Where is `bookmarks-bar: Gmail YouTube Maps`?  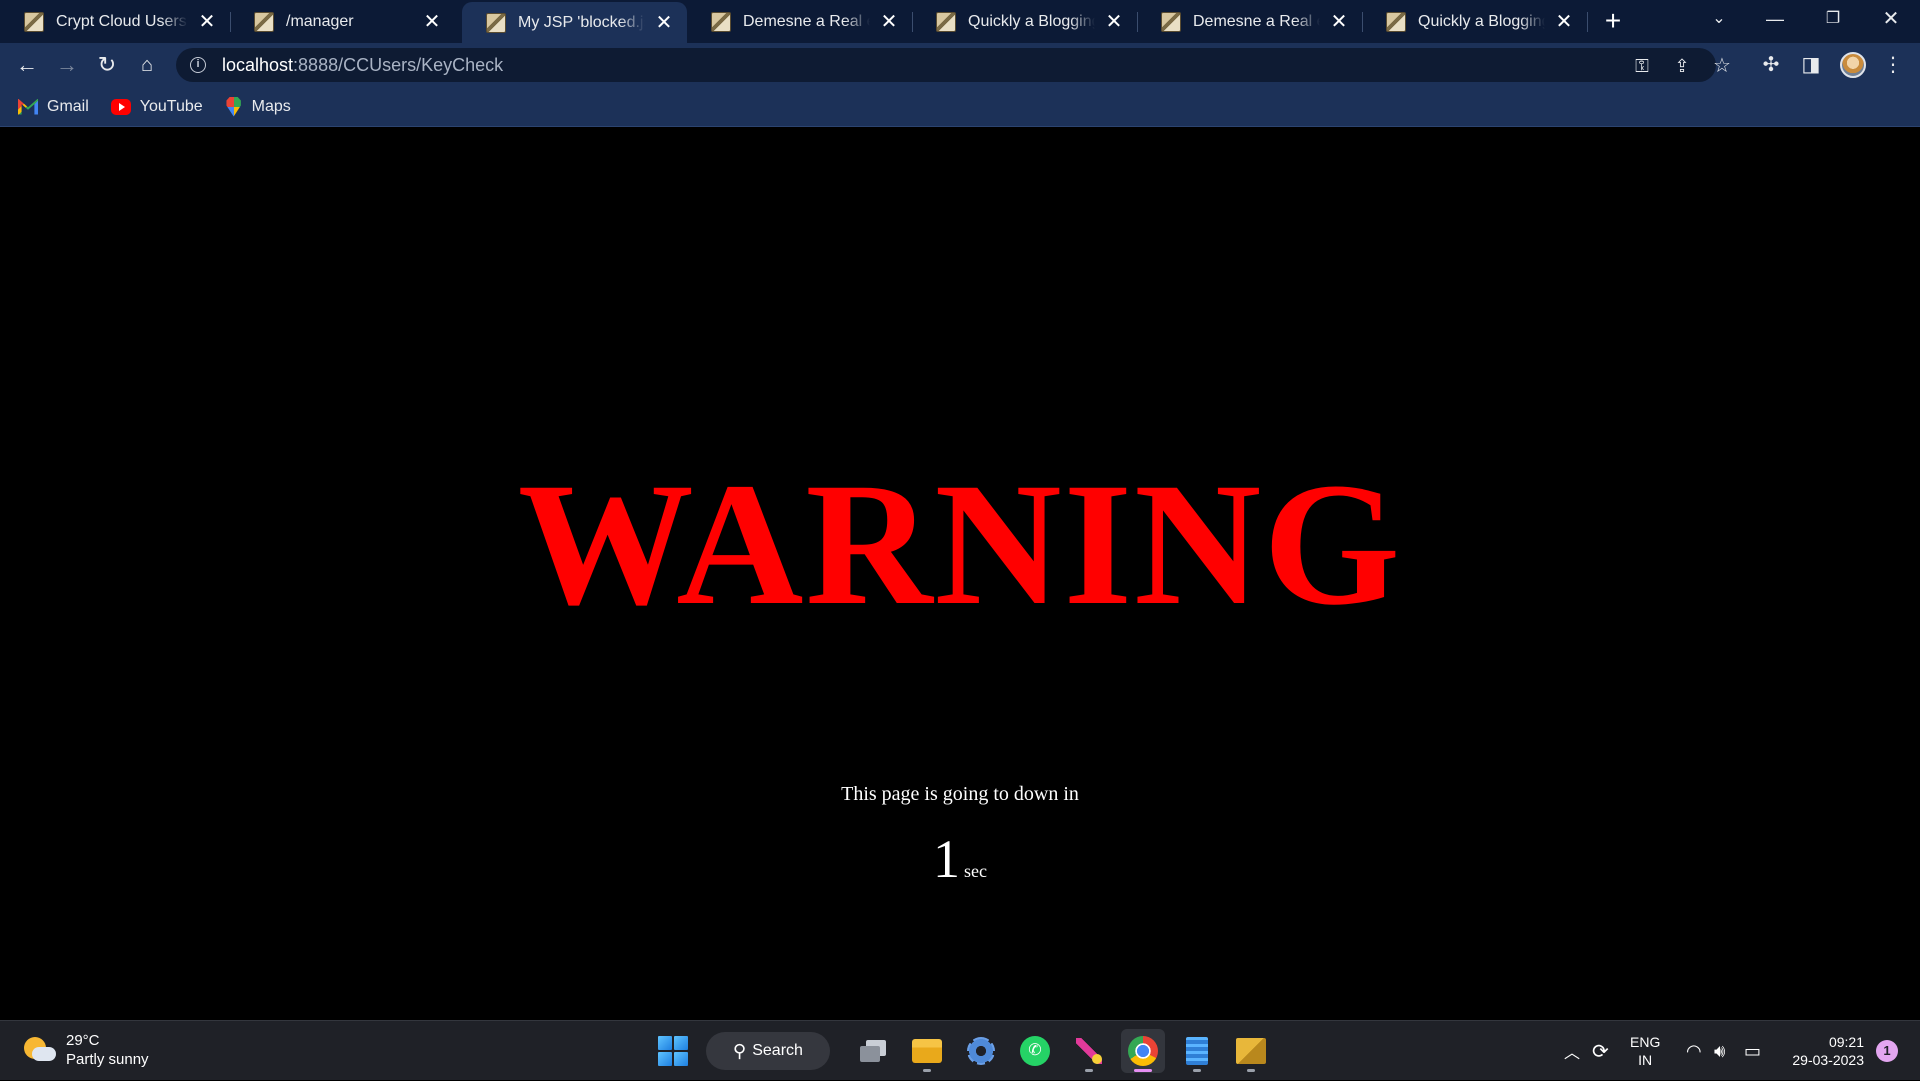 bookmarks-bar: Gmail YouTube Maps is located at coordinates (960, 107).